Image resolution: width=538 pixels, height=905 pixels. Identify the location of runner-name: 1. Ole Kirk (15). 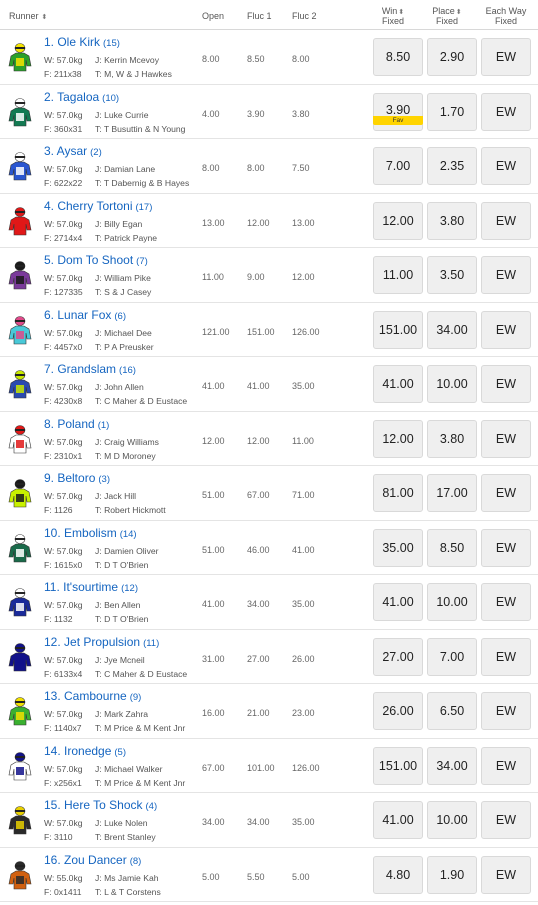
(82, 42).